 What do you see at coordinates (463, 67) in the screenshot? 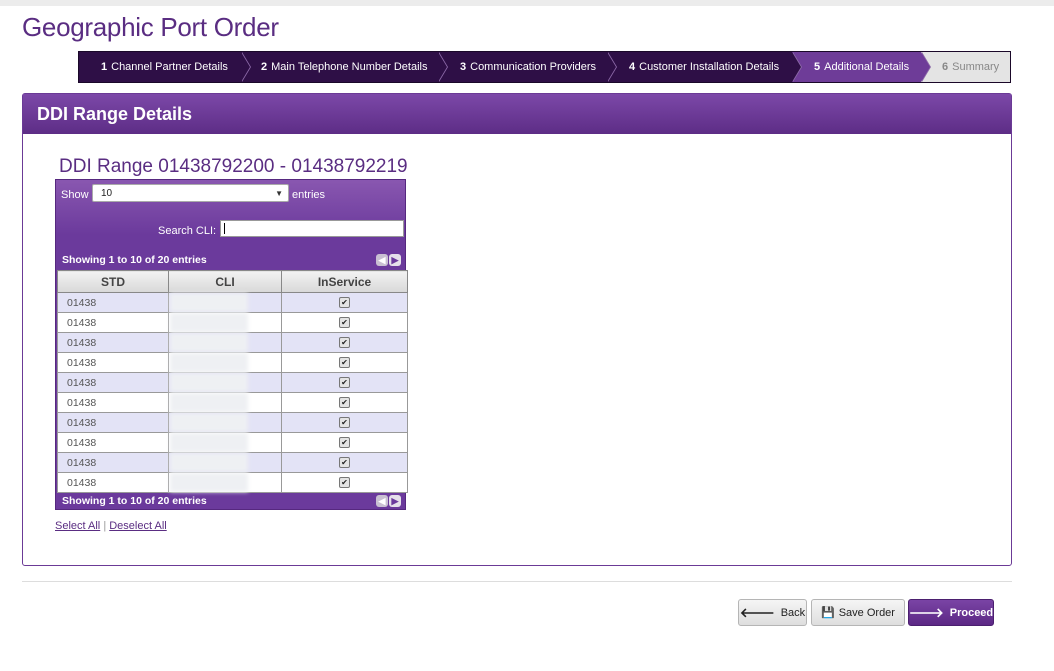
I see `step-number: 3` at bounding box center [463, 67].